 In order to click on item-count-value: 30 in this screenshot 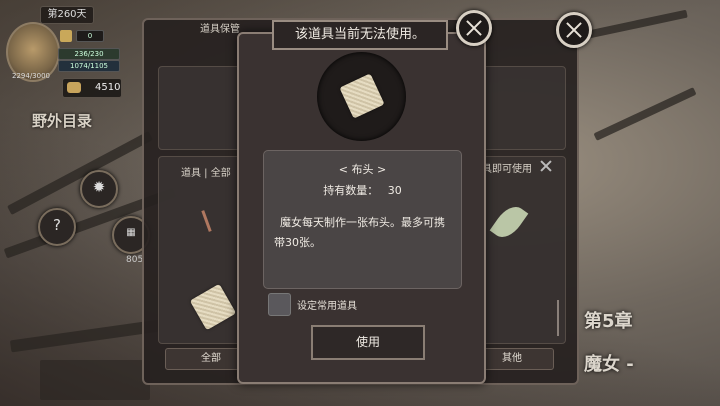, I will do `click(394, 190)`.